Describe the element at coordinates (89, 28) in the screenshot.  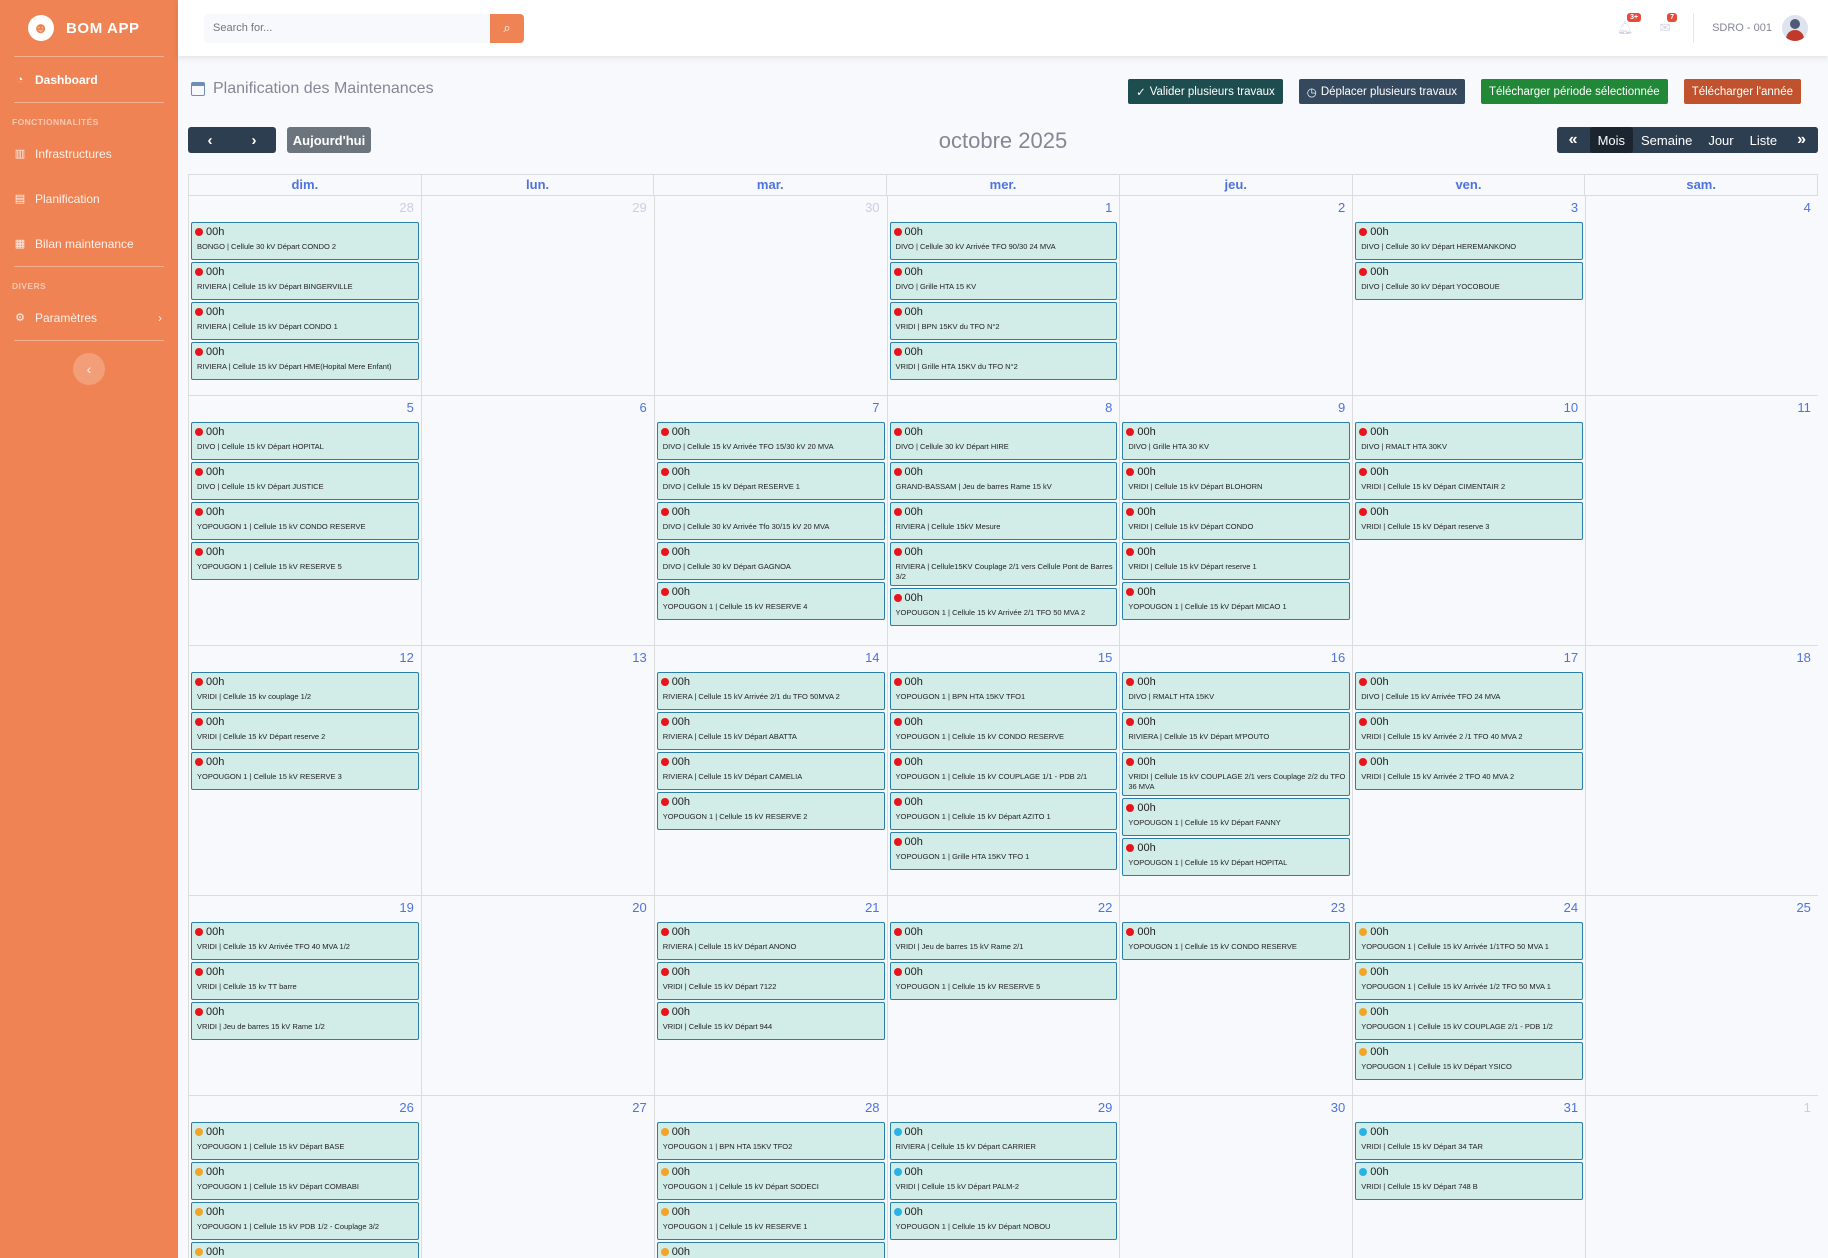
I see `brand: ☻ BOM APP` at that location.